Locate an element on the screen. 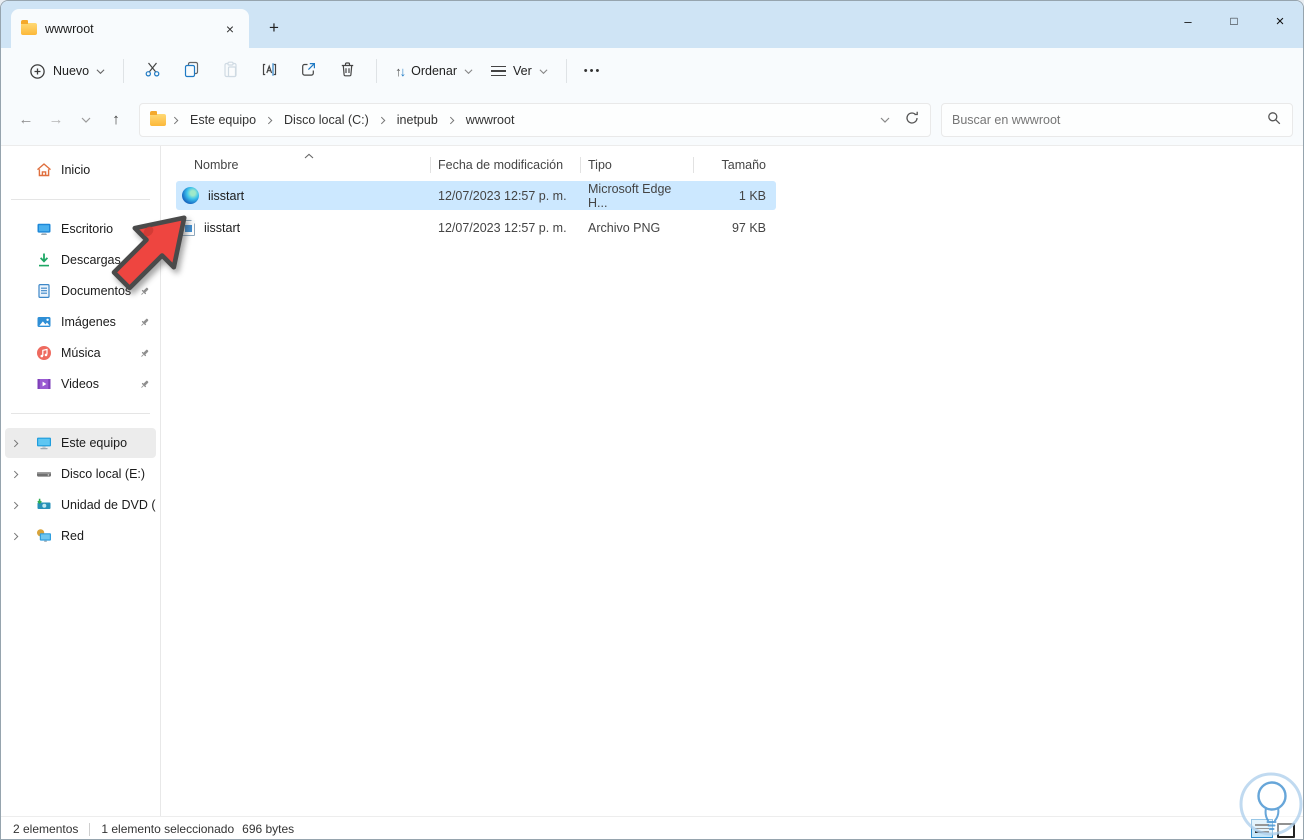 This screenshot has height=840, width=1304. more-options-button: ••• is located at coordinates (593, 71).